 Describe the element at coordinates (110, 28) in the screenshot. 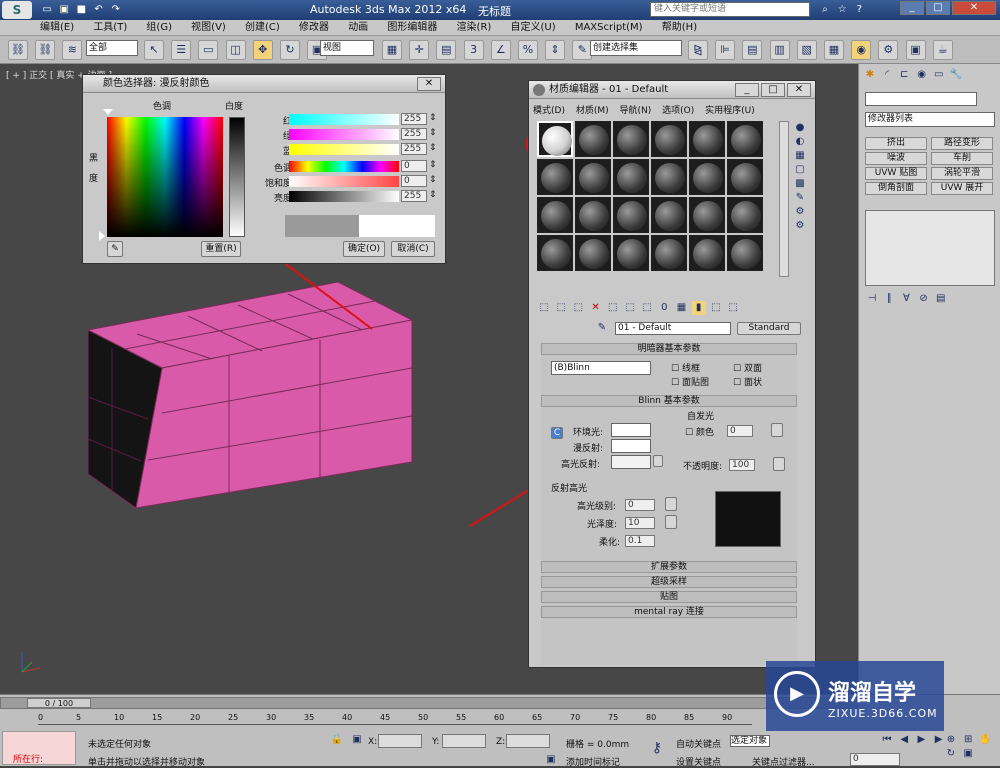

I see `menu-tools: 工具(T)` at that location.